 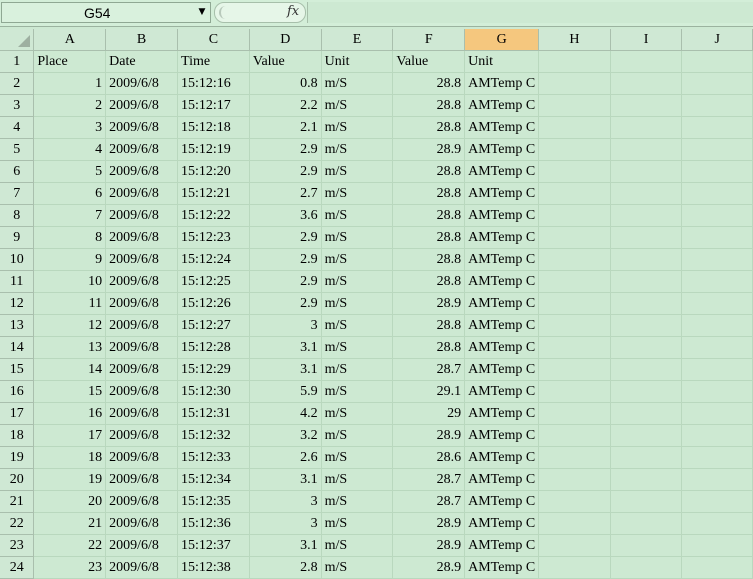 What do you see at coordinates (429, 215) in the screenshot?
I see `cell-f8: 28.8` at bounding box center [429, 215].